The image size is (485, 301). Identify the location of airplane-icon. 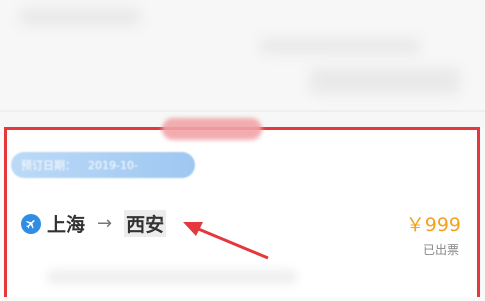
(31, 223).